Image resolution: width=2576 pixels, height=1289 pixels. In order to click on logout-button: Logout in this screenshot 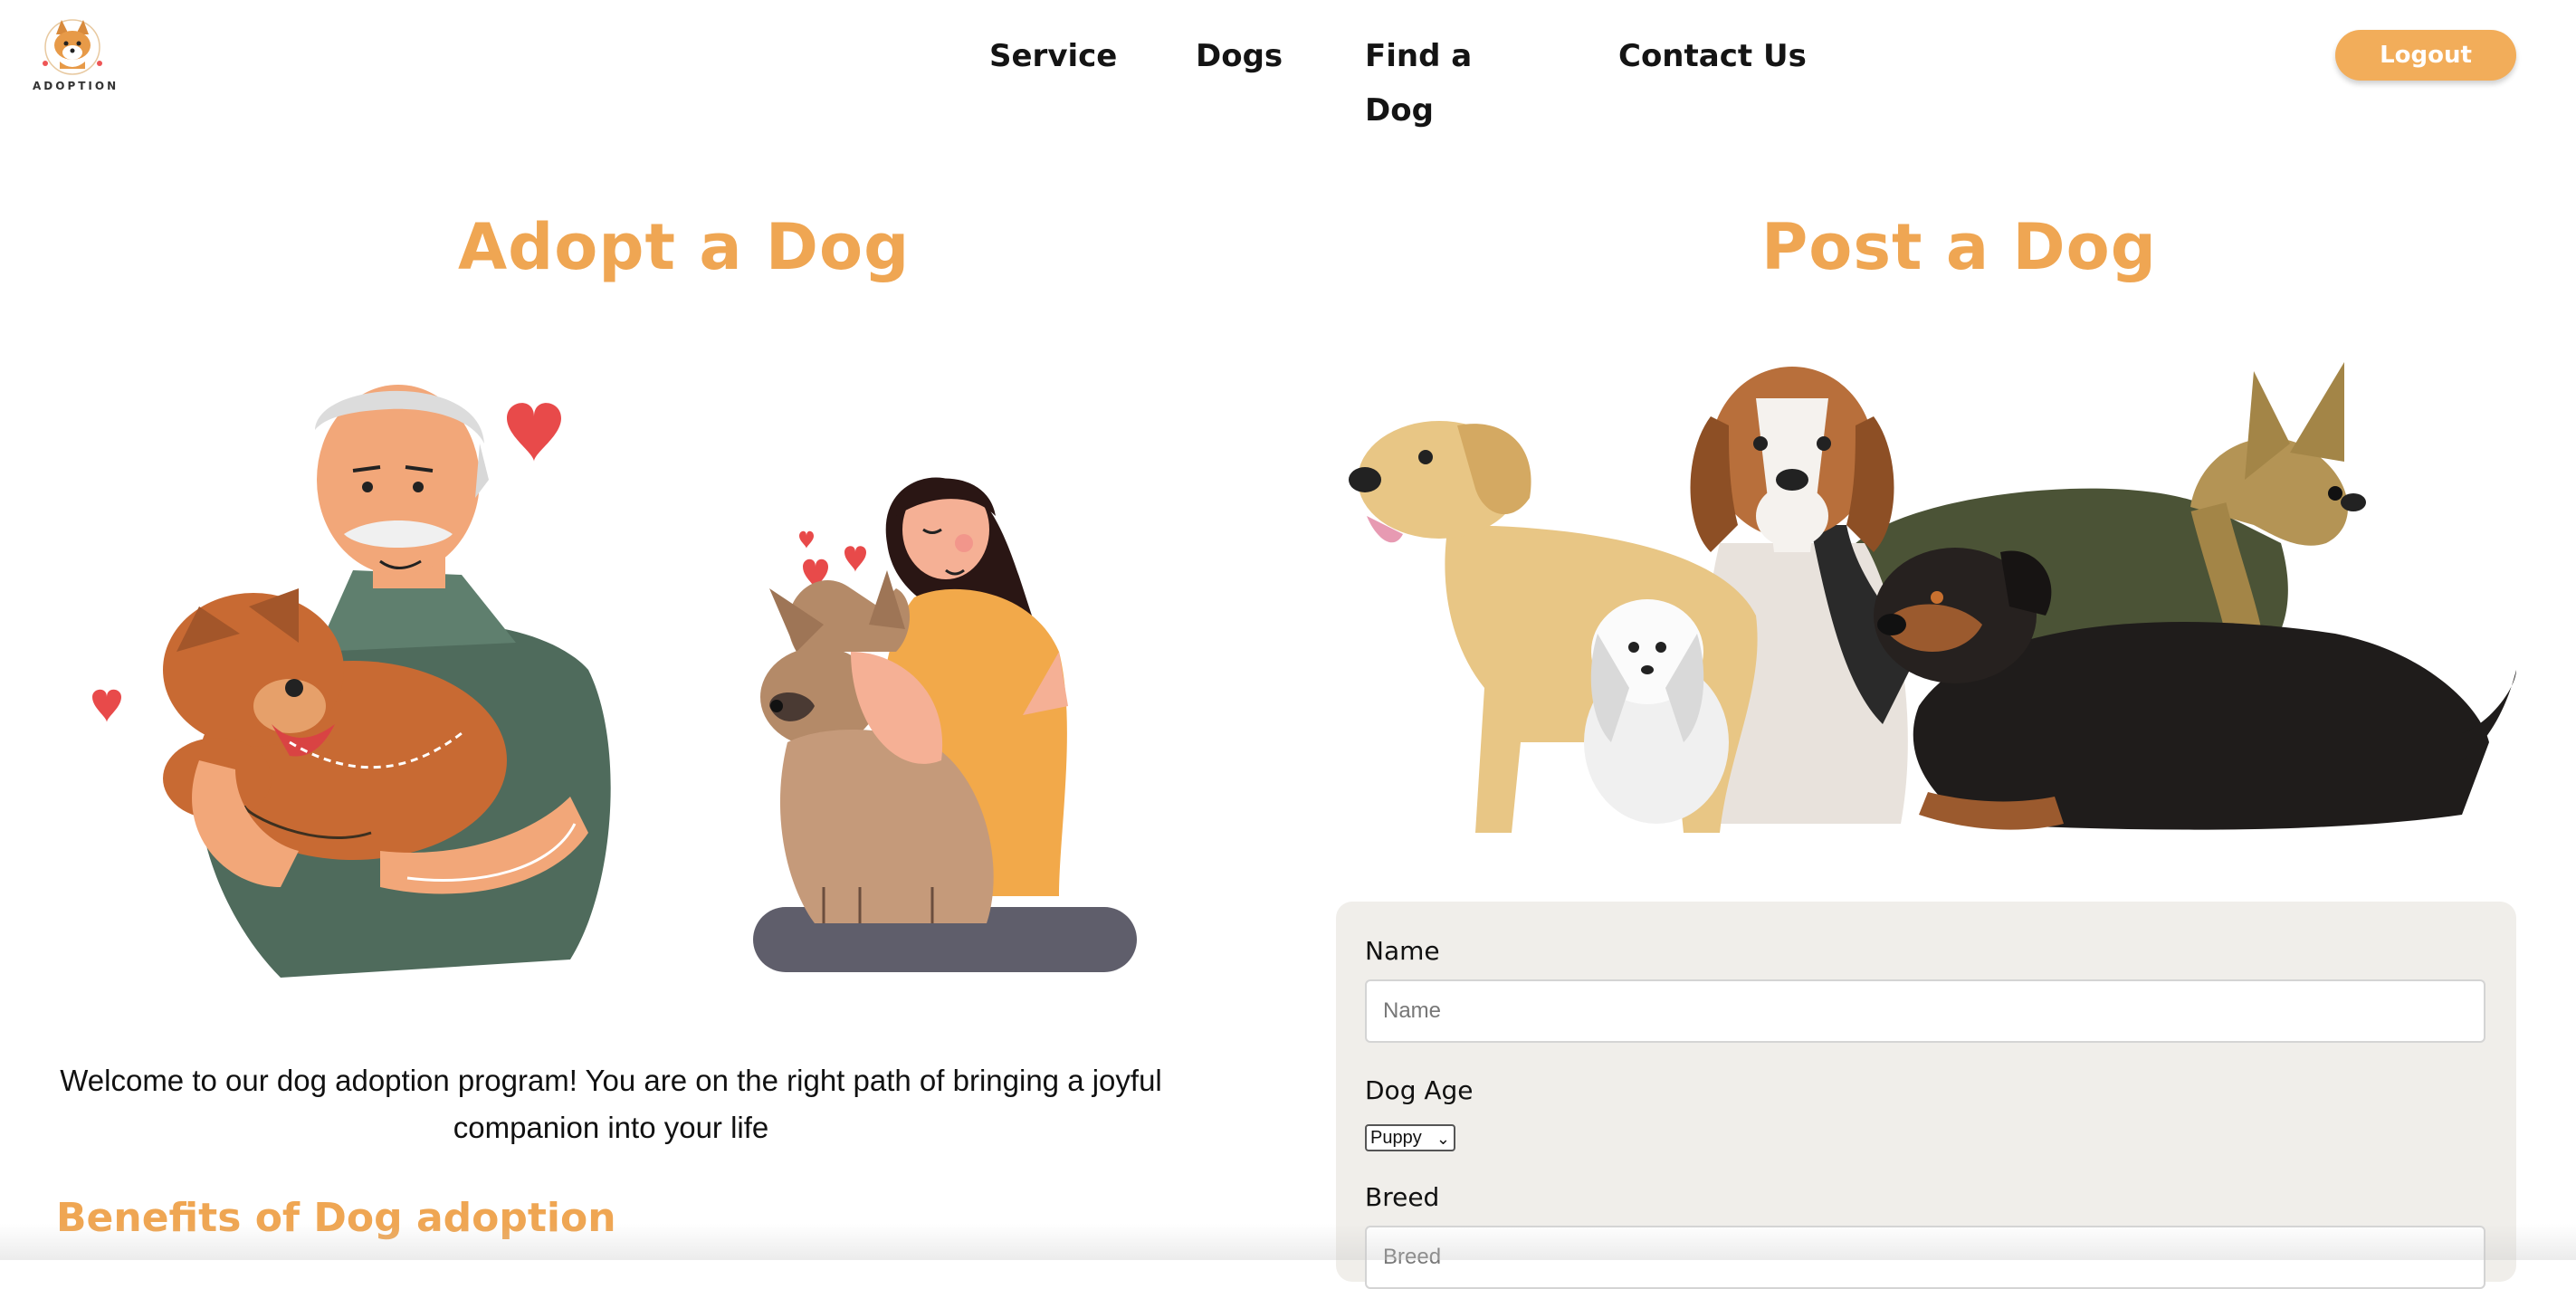, I will do `click(2425, 55)`.